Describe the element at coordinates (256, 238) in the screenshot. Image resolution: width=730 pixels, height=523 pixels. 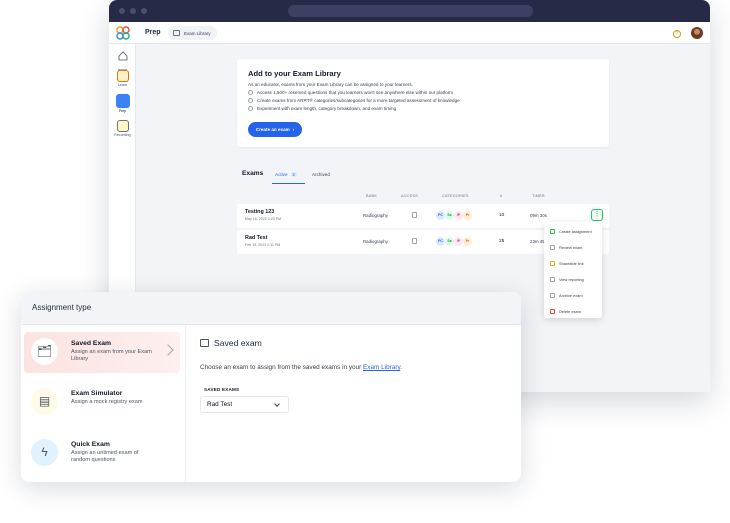
I see `exam-name: Rad Test` at that location.